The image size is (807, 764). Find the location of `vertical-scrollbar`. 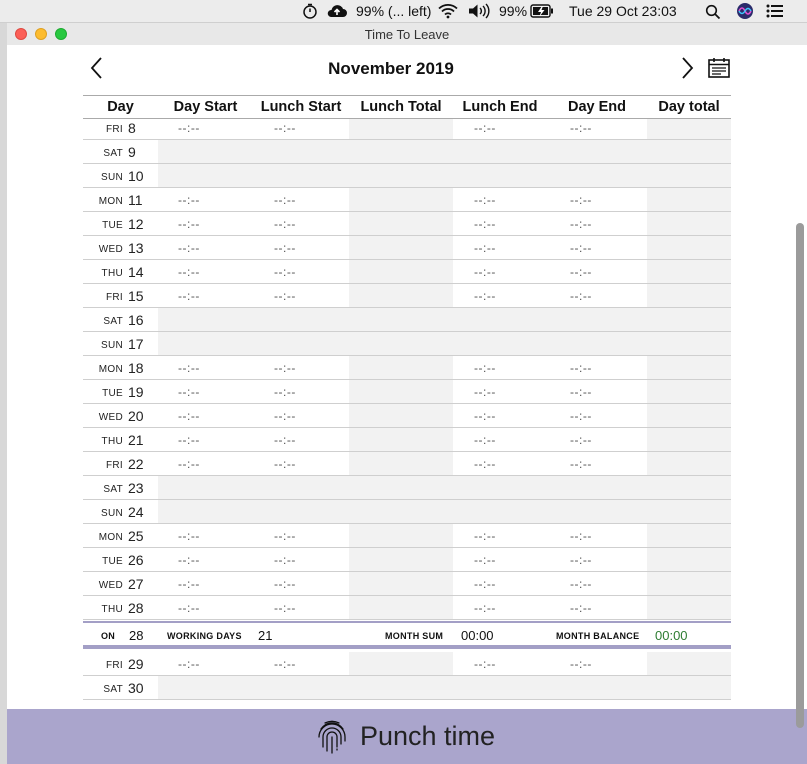

vertical-scrollbar is located at coordinates (800, 475).